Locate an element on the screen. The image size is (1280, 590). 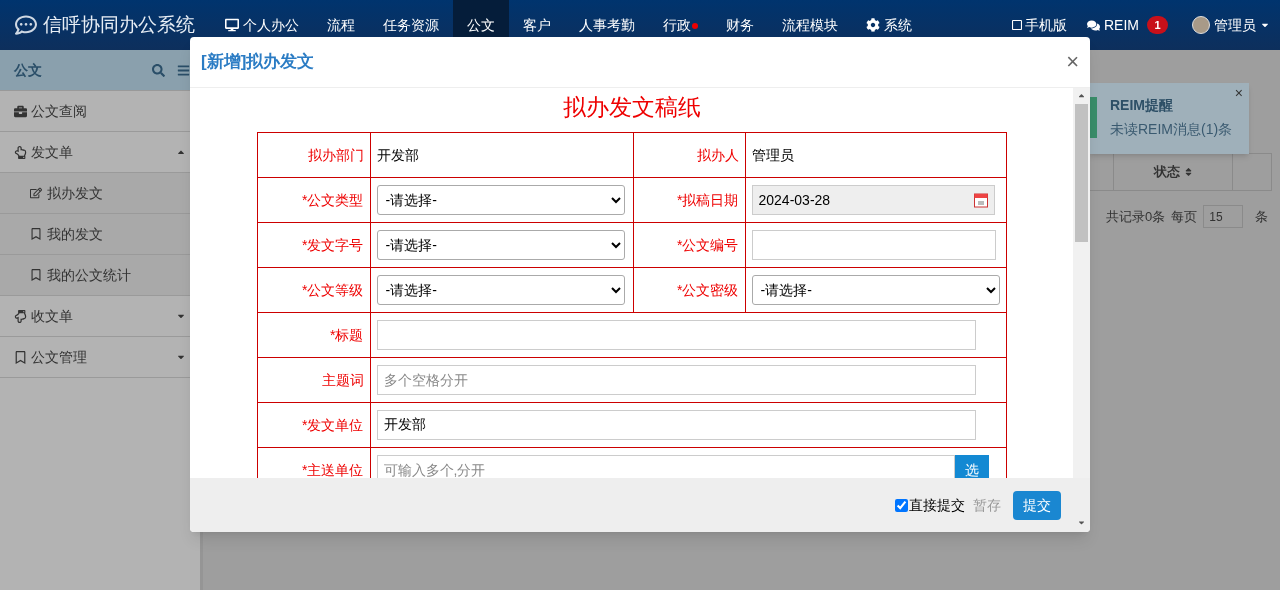
field-label: 主题词 is located at coordinates (342, 380).